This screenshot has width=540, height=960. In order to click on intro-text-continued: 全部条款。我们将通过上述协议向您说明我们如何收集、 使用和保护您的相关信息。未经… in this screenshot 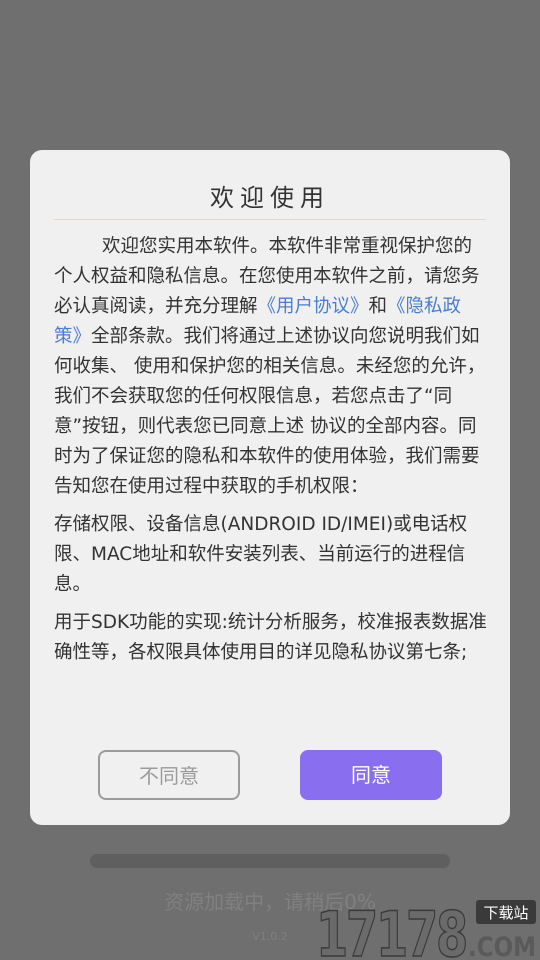, I will do `click(270, 411)`.